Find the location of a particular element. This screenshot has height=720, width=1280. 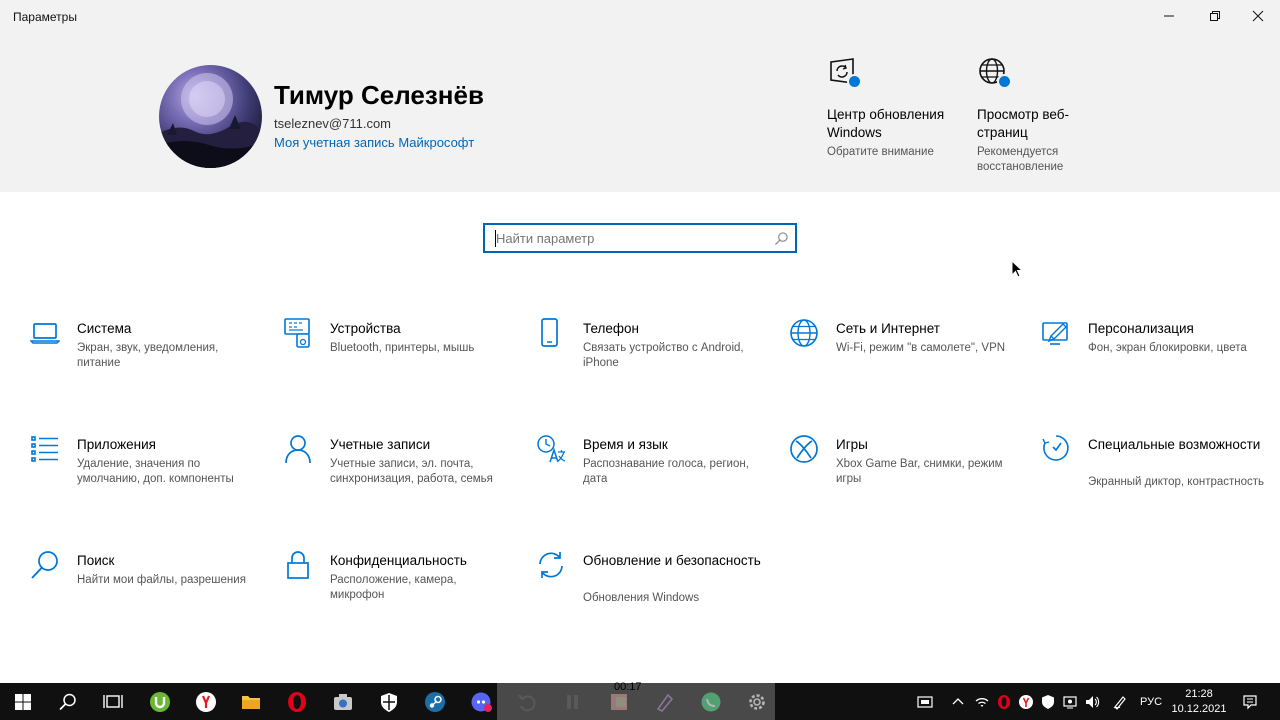

taskbar-app-steam is located at coordinates (435, 701).